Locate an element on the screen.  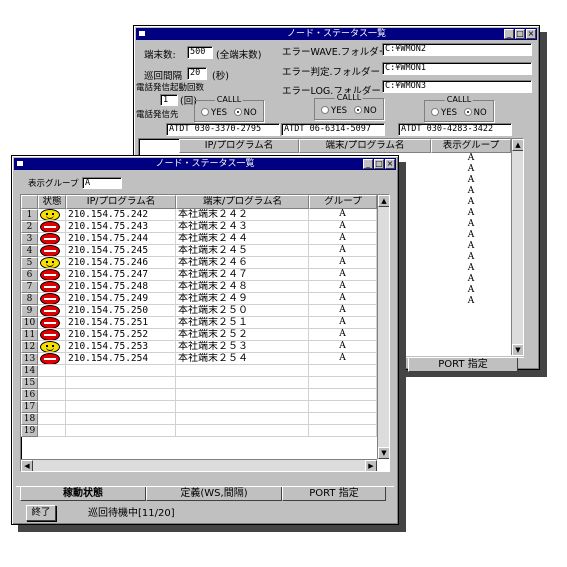
front-titlebar: ノード・ステータス一覧 _ □ × is located at coordinates (205, 164).